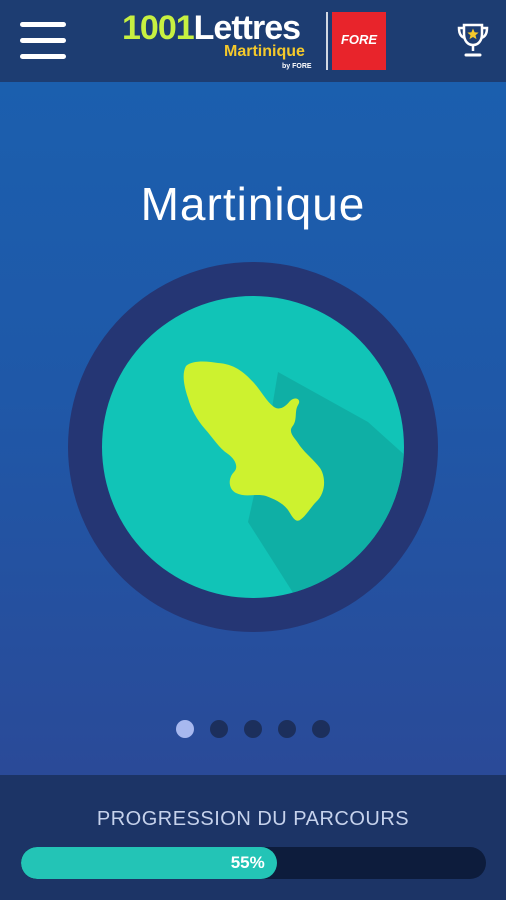  I want to click on logo-word: Lettres, so click(247, 28).